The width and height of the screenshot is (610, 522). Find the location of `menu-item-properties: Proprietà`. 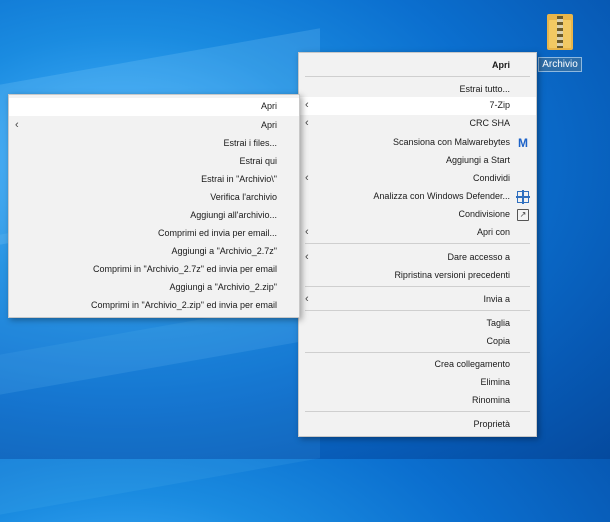

menu-item-properties: Proprietà is located at coordinates (417, 425).